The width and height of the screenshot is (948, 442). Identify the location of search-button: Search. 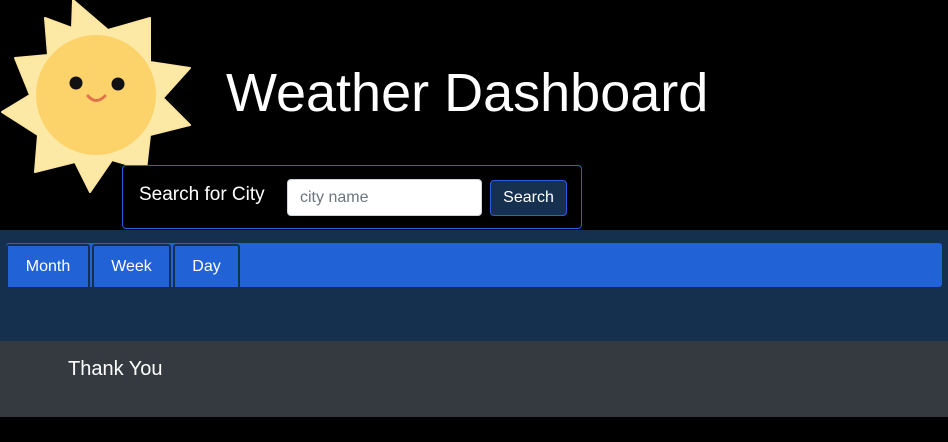
(528, 198).